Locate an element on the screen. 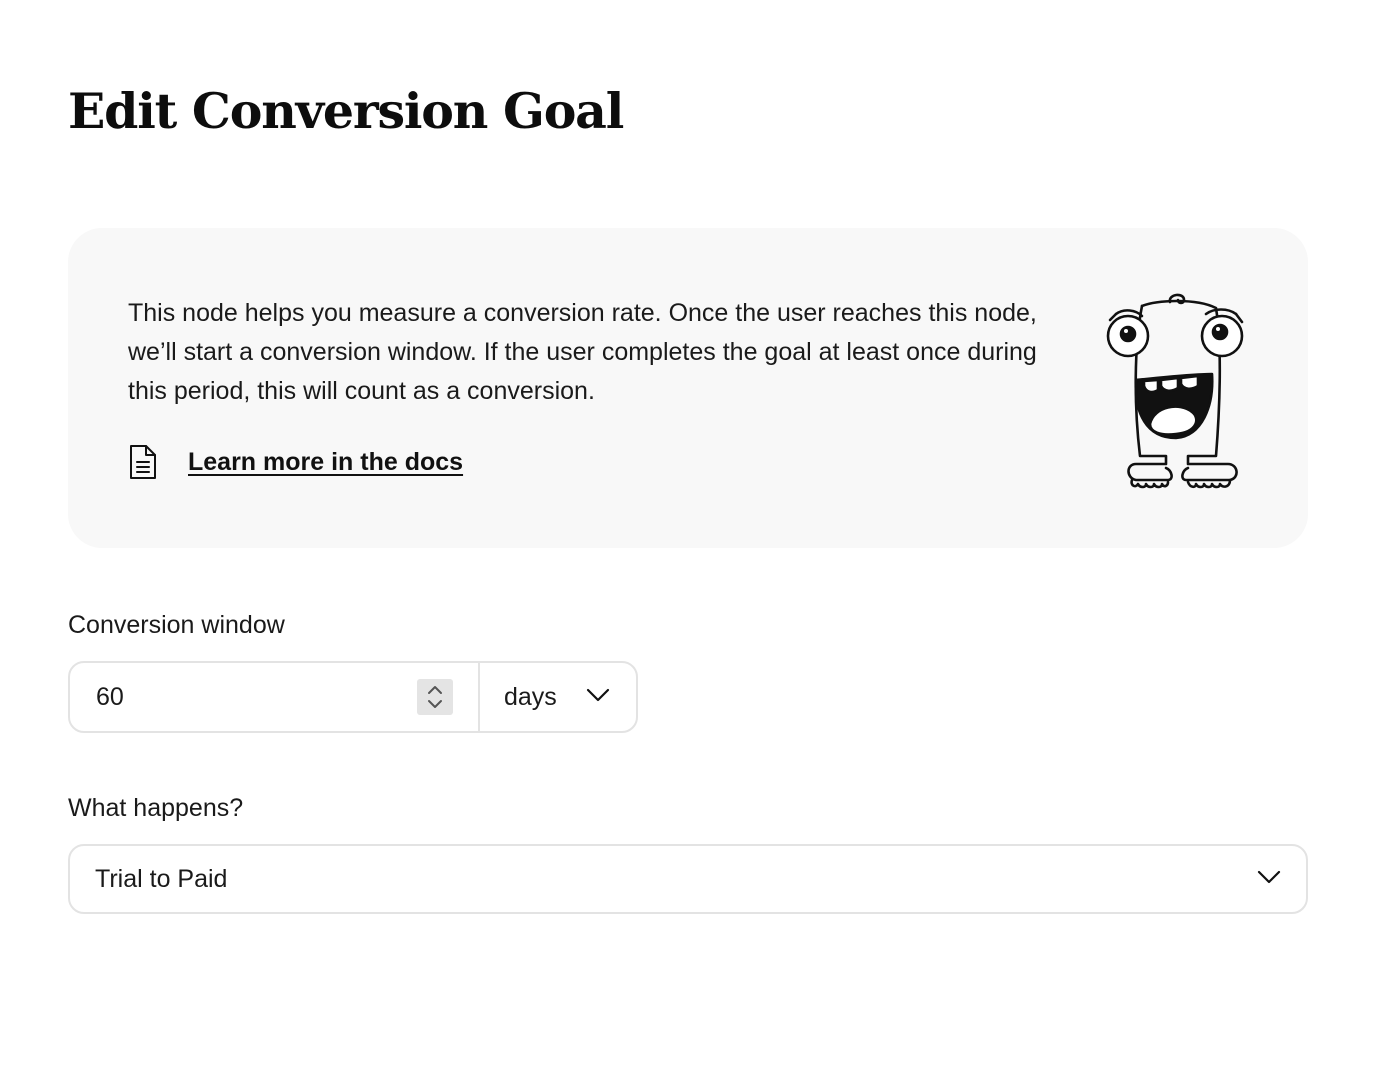 The height and width of the screenshot is (1078, 1384). monster-mascot-illustration is located at coordinates (1179, 389).